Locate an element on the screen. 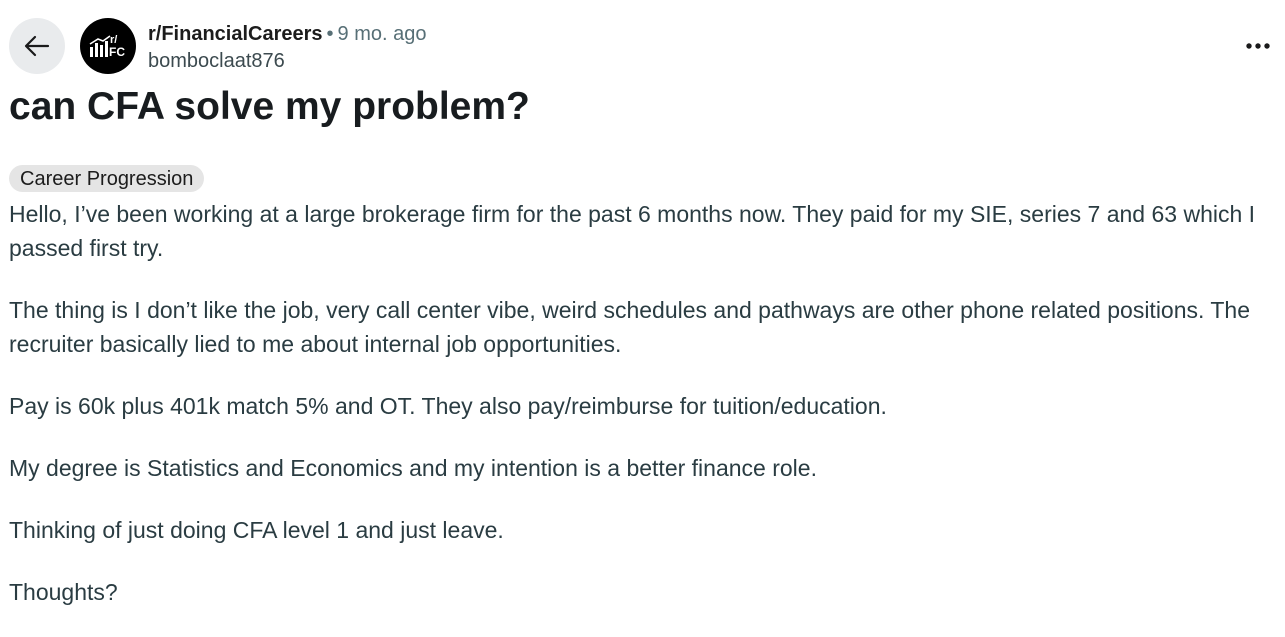  subreddit-logo: r/ FC is located at coordinates (107, 46).